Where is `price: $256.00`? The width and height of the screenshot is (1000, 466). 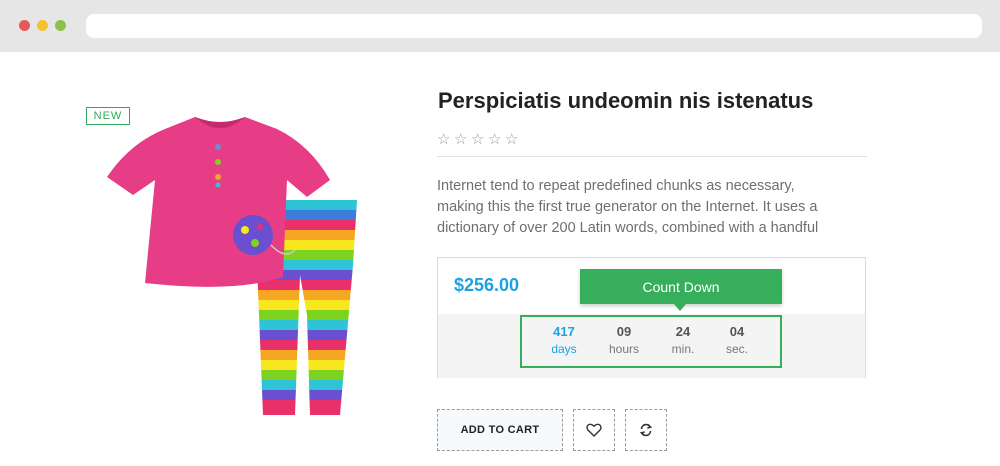
price: $256.00 is located at coordinates (487, 285).